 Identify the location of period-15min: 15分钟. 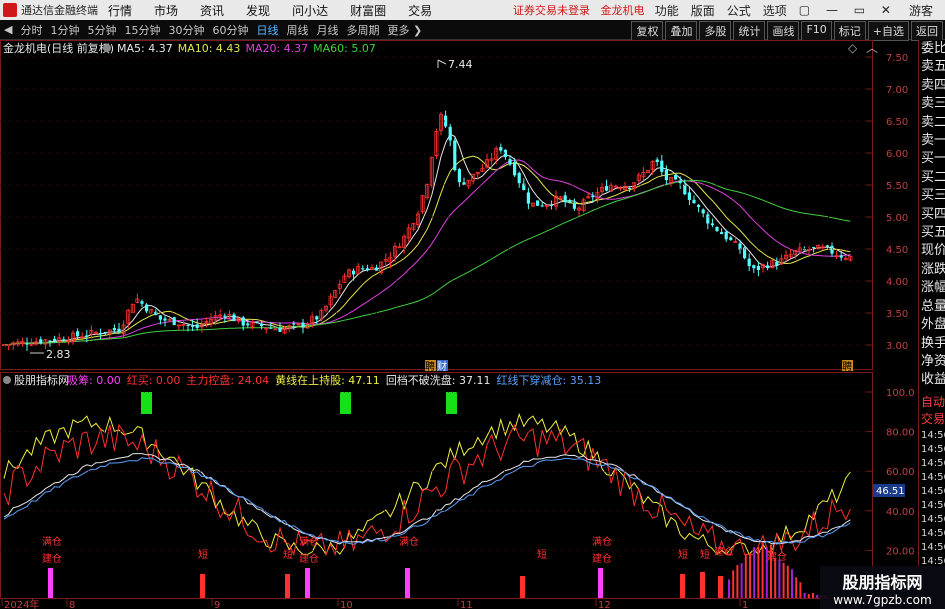
(142, 30).